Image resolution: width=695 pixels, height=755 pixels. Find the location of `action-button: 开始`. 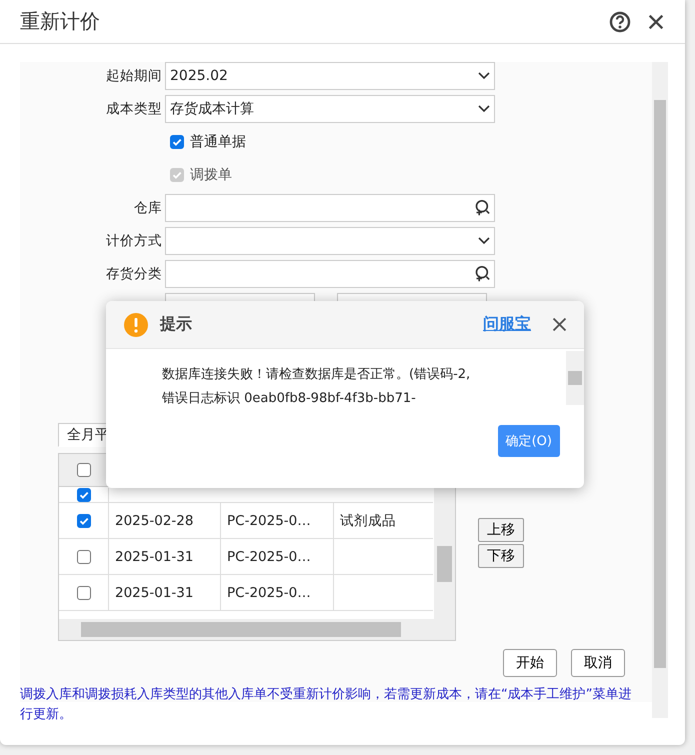

action-button: 开始 is located at coordinates (530, 663).